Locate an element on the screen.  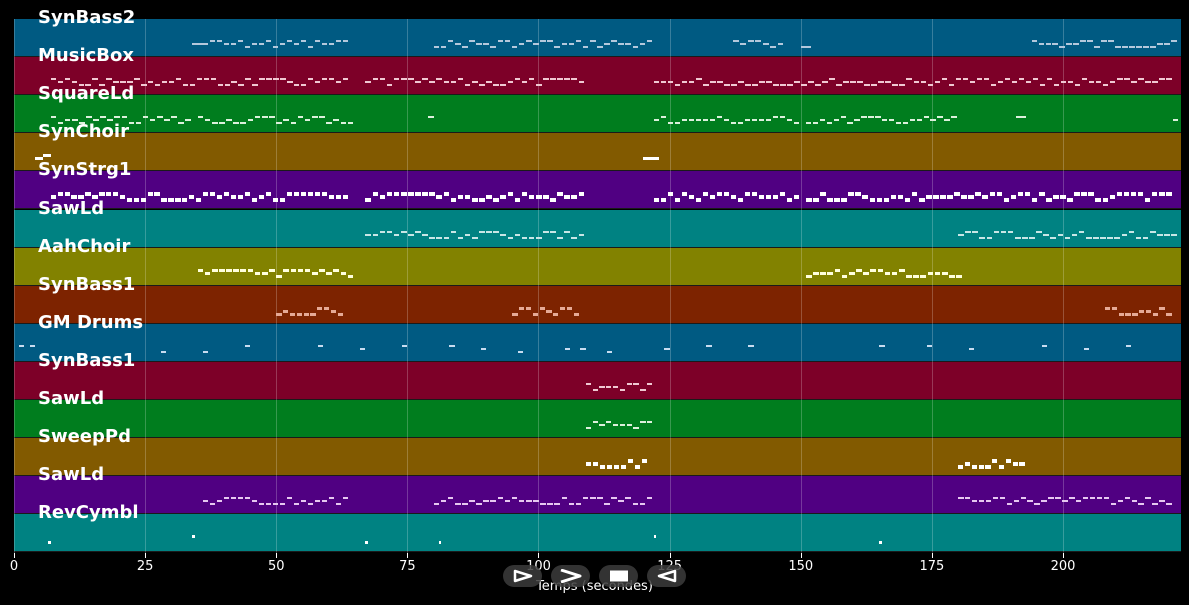
x-tick is located at coordinates (801, 555).